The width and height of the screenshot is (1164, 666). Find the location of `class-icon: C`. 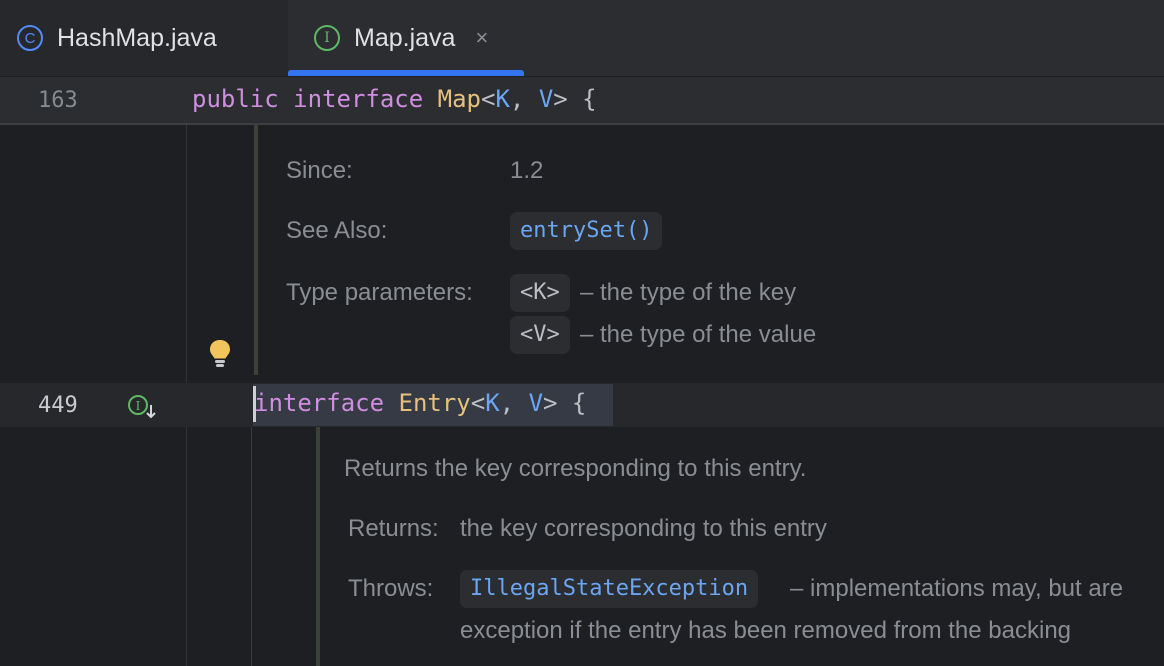

class-icon: C is located at coordinates (30, 38).